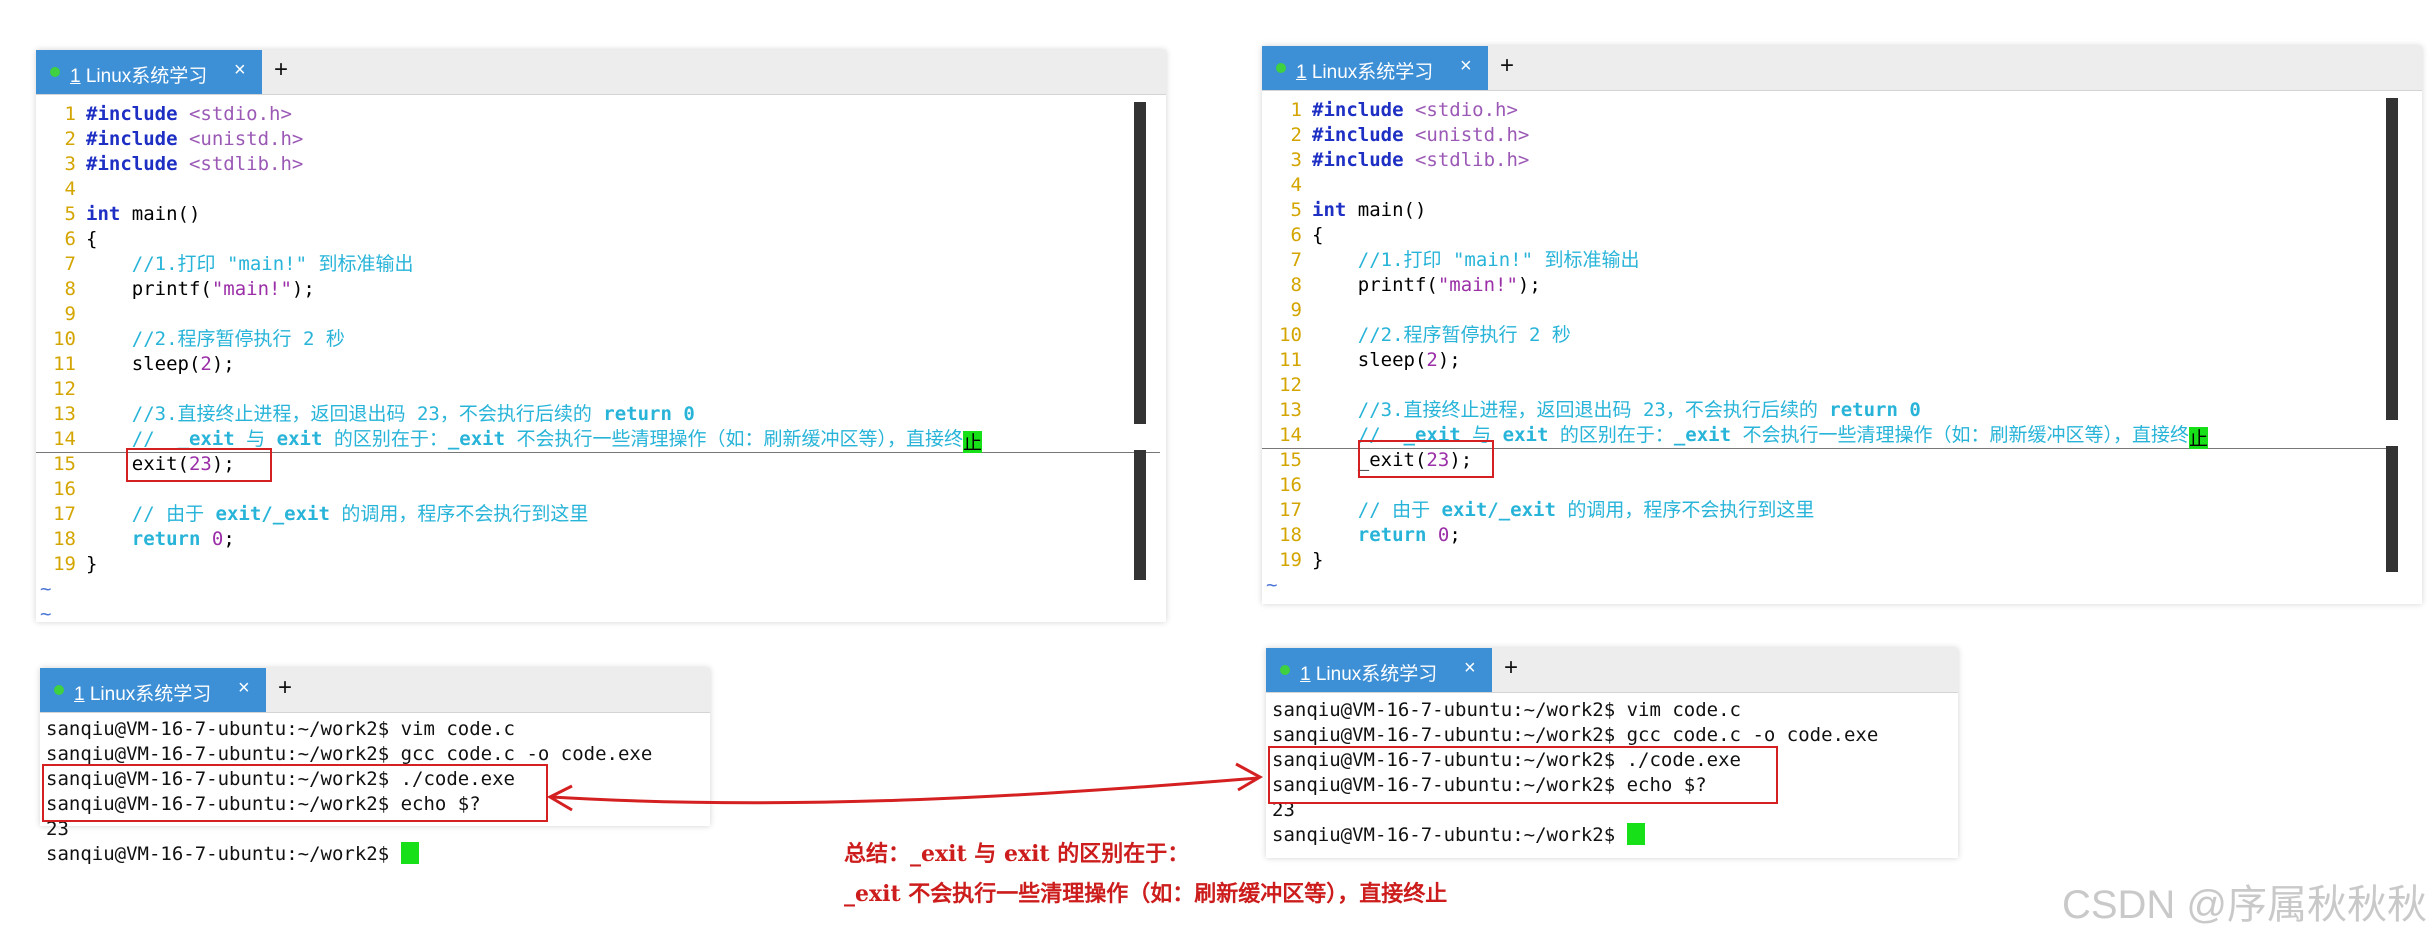 The width and height of the screenshot is (2435, 943). I want to click on double-arrow-annotation, so click(905, 787).